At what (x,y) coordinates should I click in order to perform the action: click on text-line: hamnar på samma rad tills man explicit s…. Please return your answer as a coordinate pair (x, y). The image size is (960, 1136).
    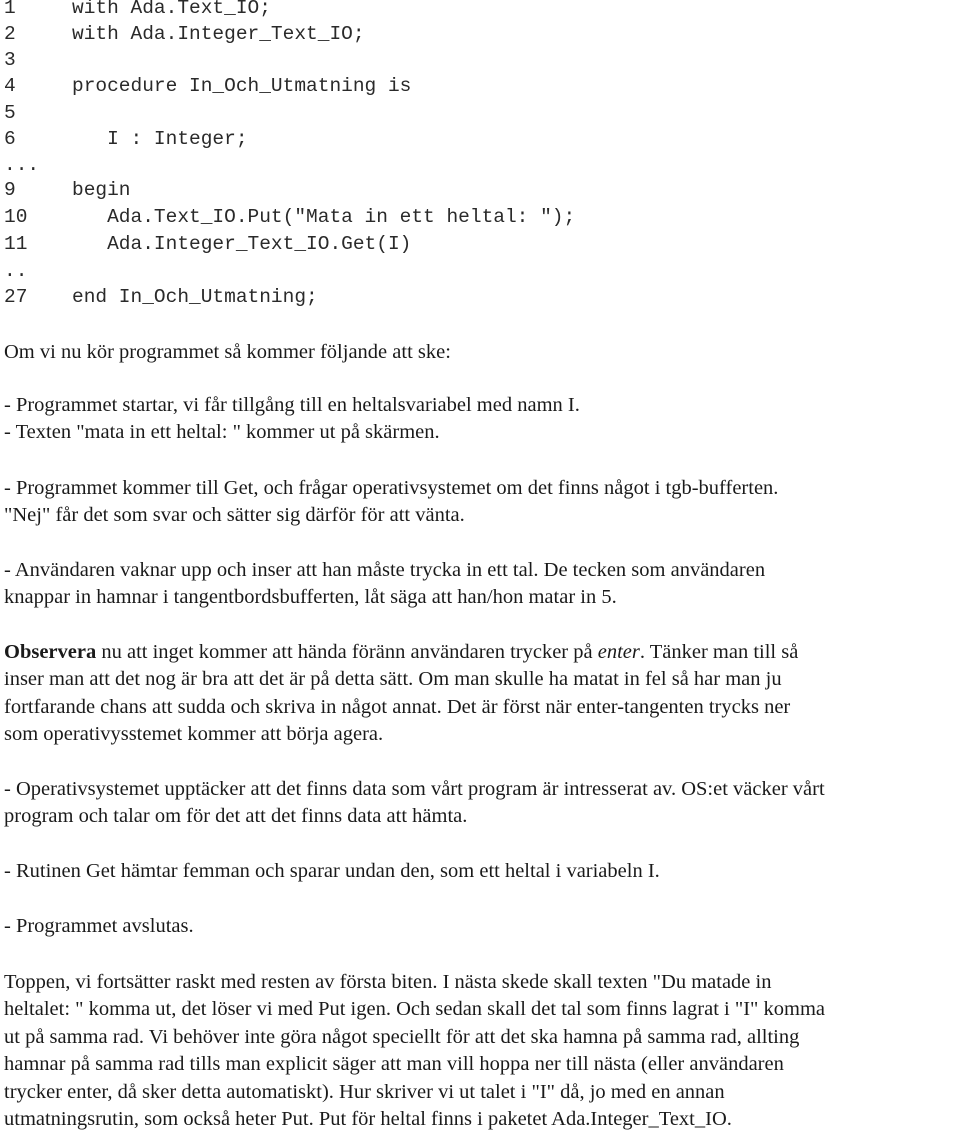
    Looking at the image, I should click on (394, 1064).